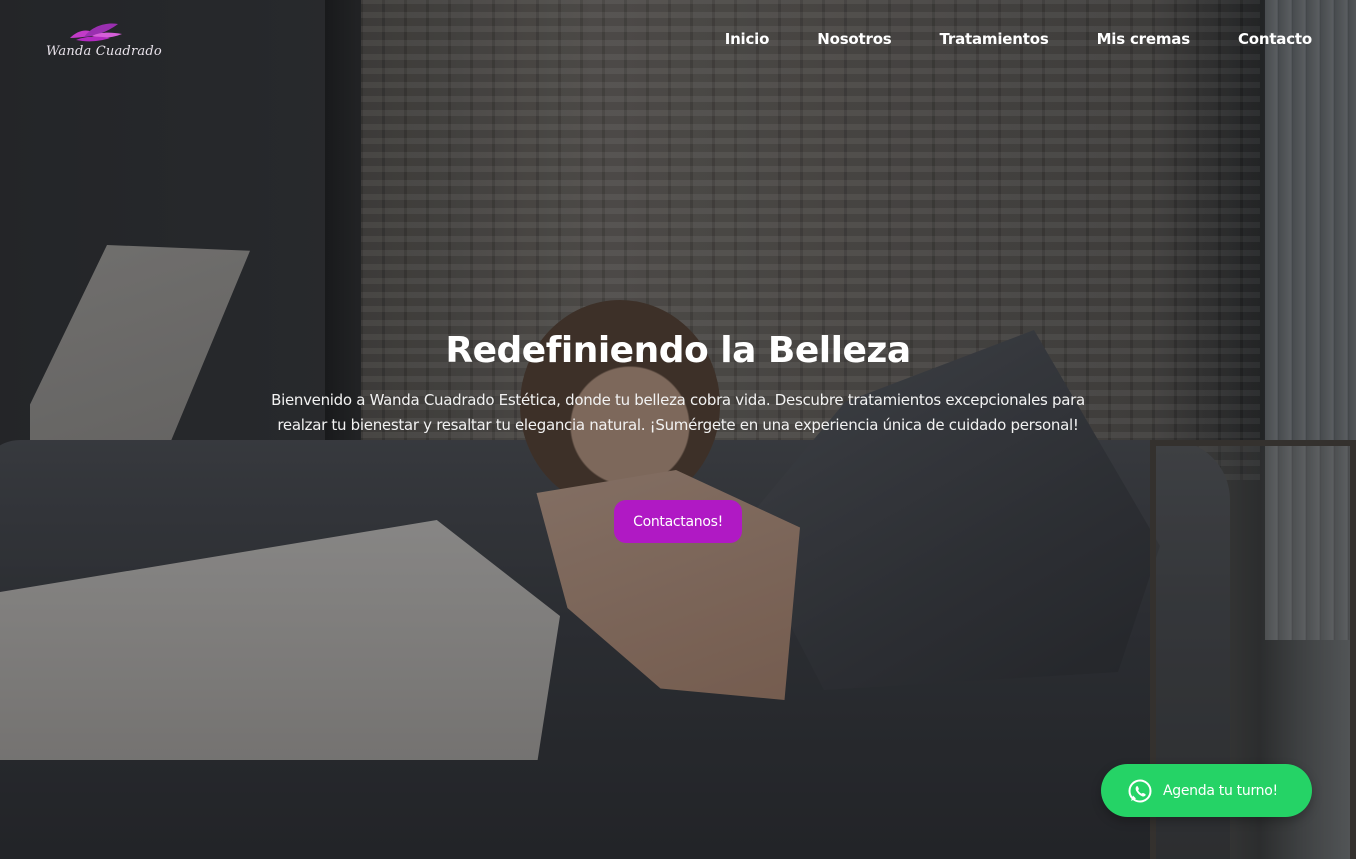 The height and width of the screenshot is (859, 1356). I want to click on nav-item-tratamientos: Tratamientos, so click(994, 39).